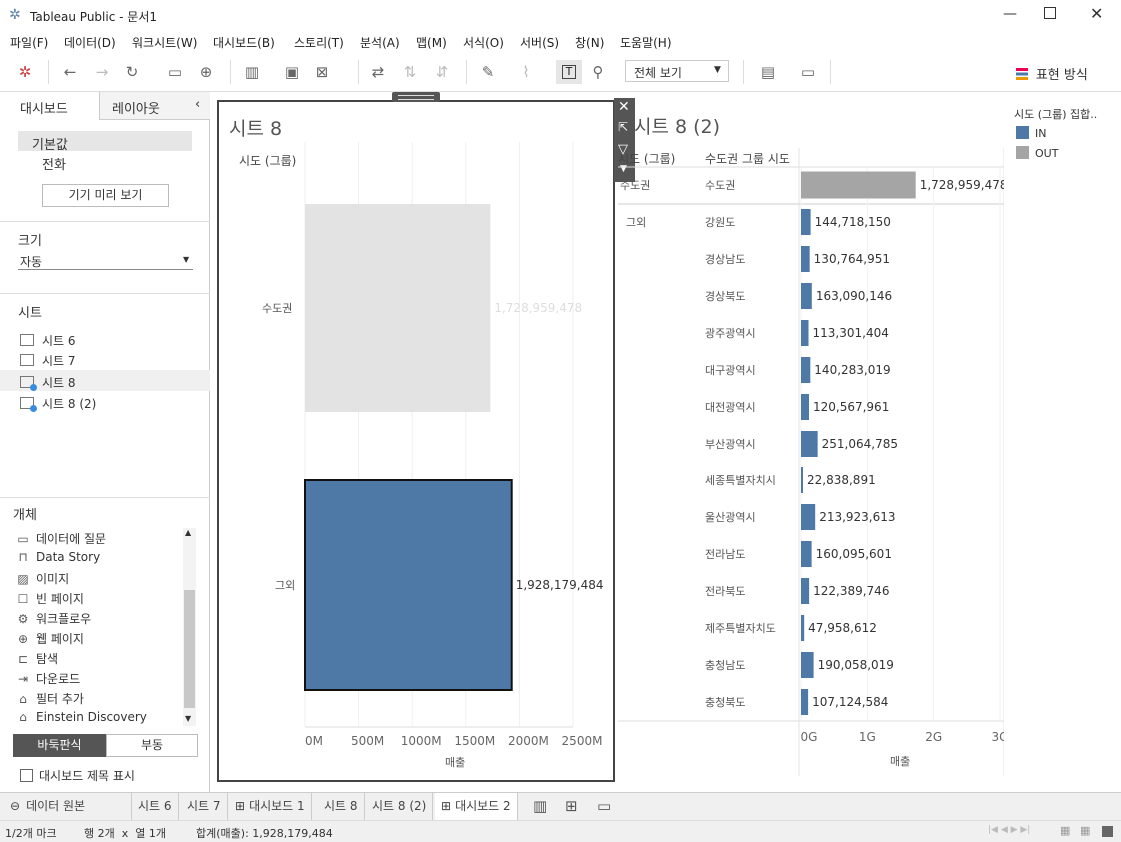 Image resolution: width=1121 pixels, height=842 pixels. Describe the element at coordinates (476, 807) in the screenshot. I see `tab-dashboard2: ⊞ 대시보드 2` at that location.